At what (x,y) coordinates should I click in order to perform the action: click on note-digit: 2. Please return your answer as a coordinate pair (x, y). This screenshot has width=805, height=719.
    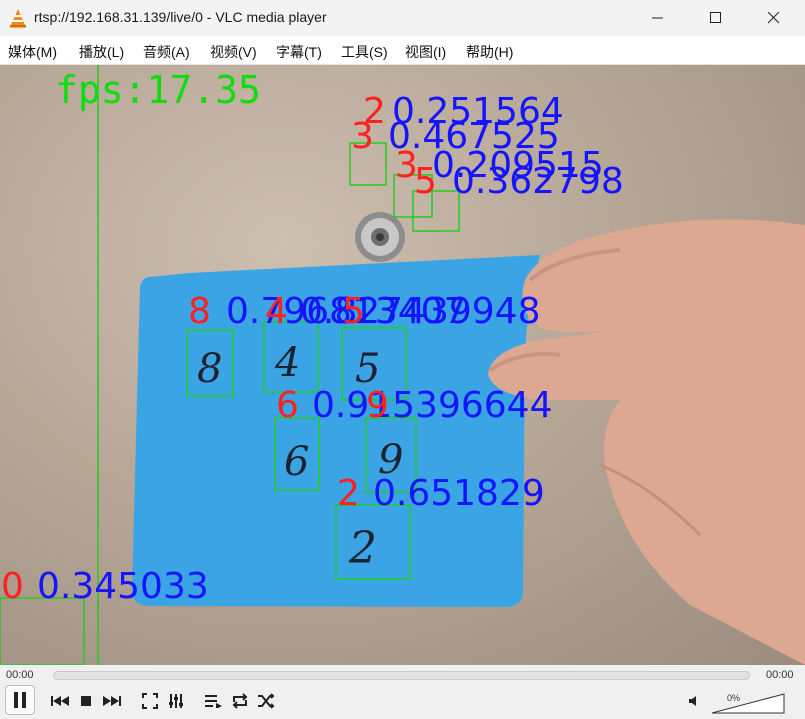
    Looking at the image, I should click on (362, 548).